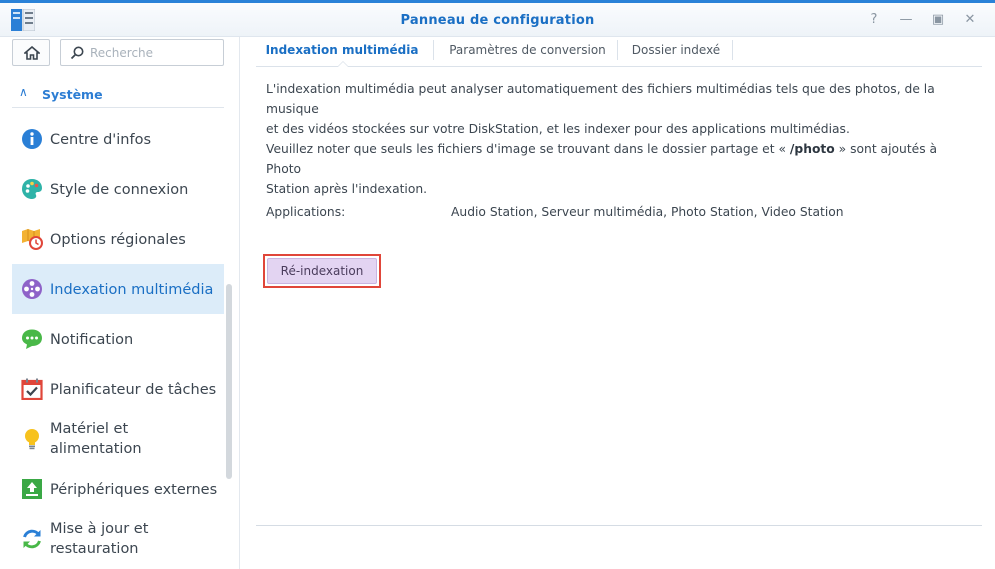 The height and width of the screenshot is (569, 995). I want to click on sidebar-item-label: Notification, so click(92, 340).